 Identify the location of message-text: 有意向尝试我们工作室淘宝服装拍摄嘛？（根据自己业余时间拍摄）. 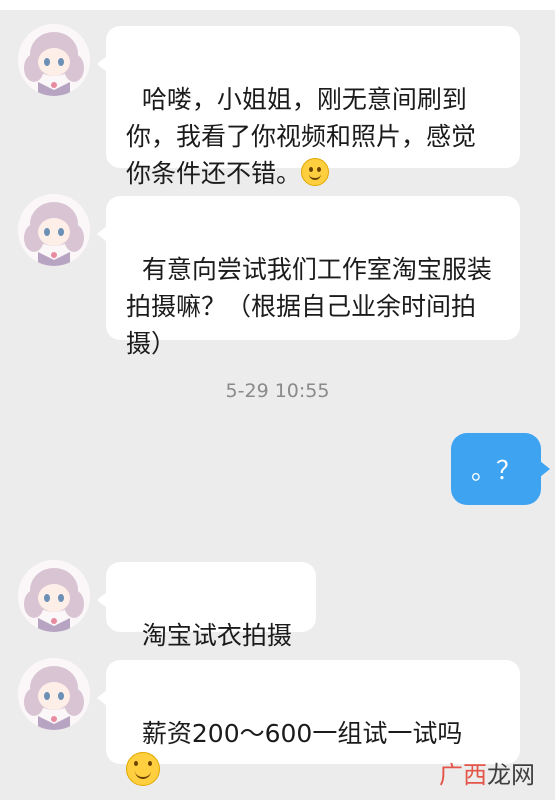
(309, 306).